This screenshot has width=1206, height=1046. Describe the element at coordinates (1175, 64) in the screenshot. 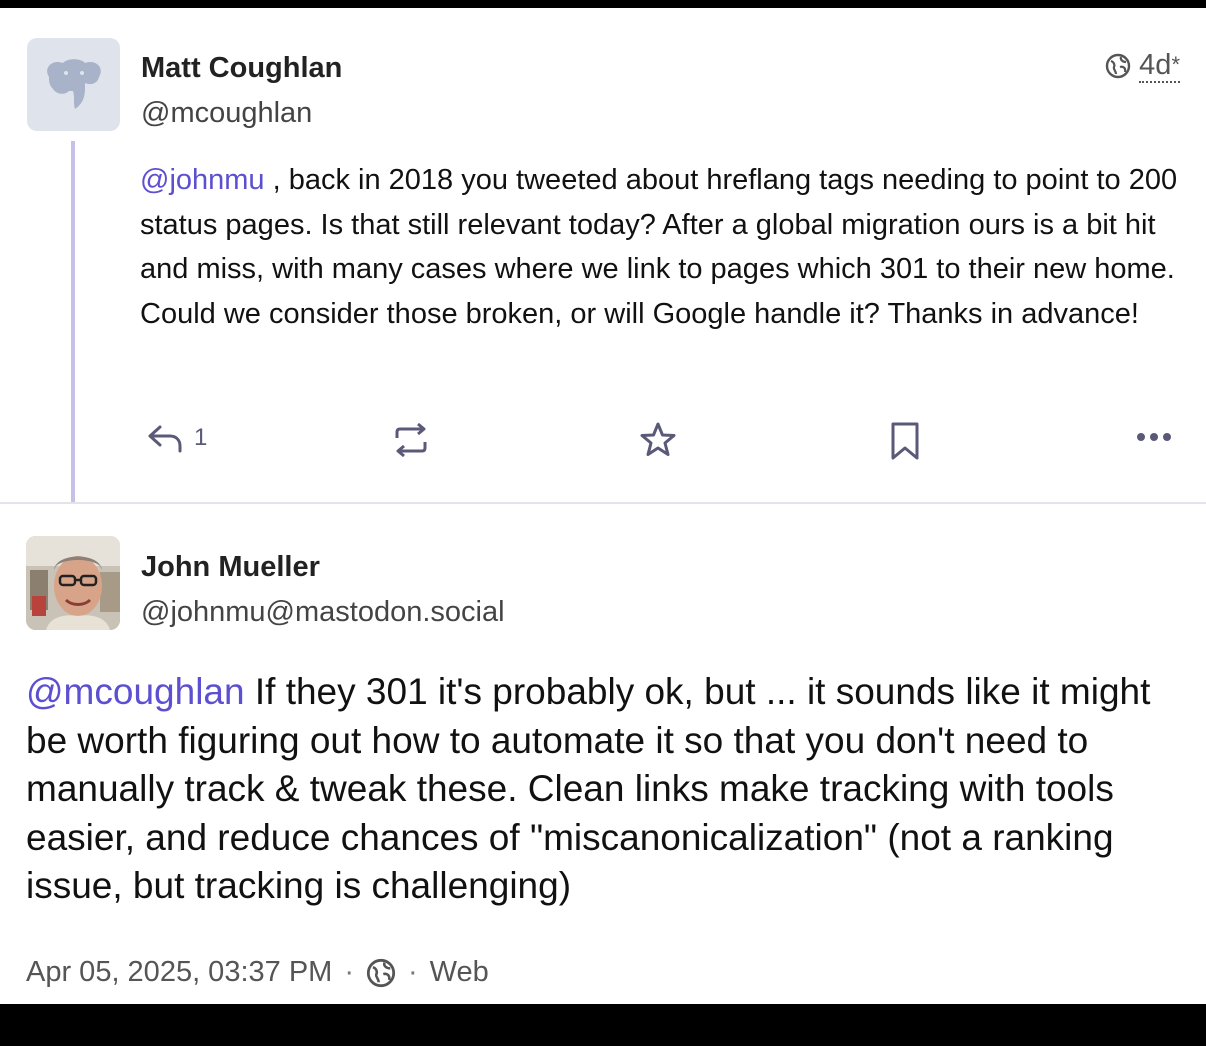

I see `edited-marker: *` at that location.